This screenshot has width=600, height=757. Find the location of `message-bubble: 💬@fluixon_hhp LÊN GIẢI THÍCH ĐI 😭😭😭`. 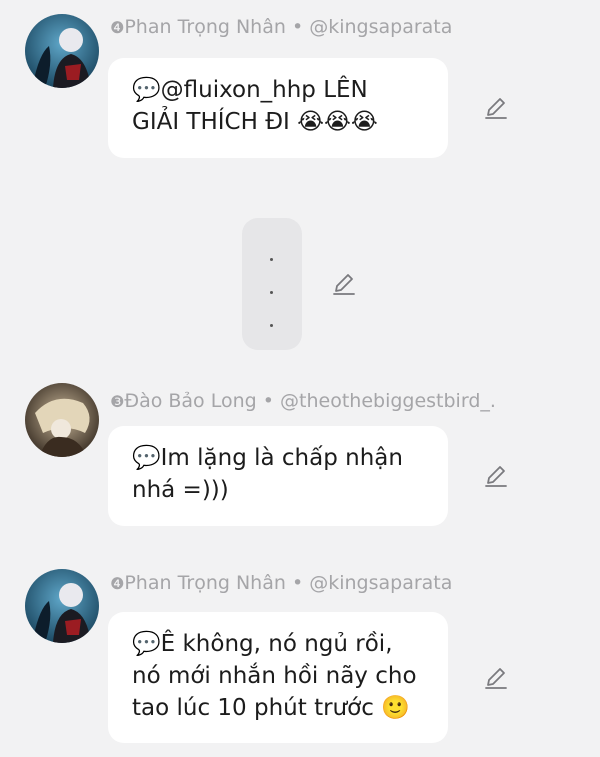

message-bubble: 💬@fluixon_hhp LÊN GIẢI THÍCH ĐI 😭😭😭 is located at coordinates (278, 108).